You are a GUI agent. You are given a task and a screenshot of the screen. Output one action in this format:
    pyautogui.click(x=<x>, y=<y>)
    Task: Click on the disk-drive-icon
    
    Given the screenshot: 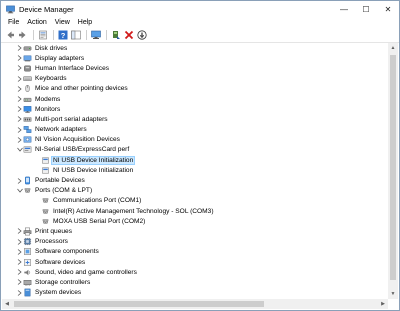 What is the action you would take?
    pyautogui.click(x=27, y=48)
    